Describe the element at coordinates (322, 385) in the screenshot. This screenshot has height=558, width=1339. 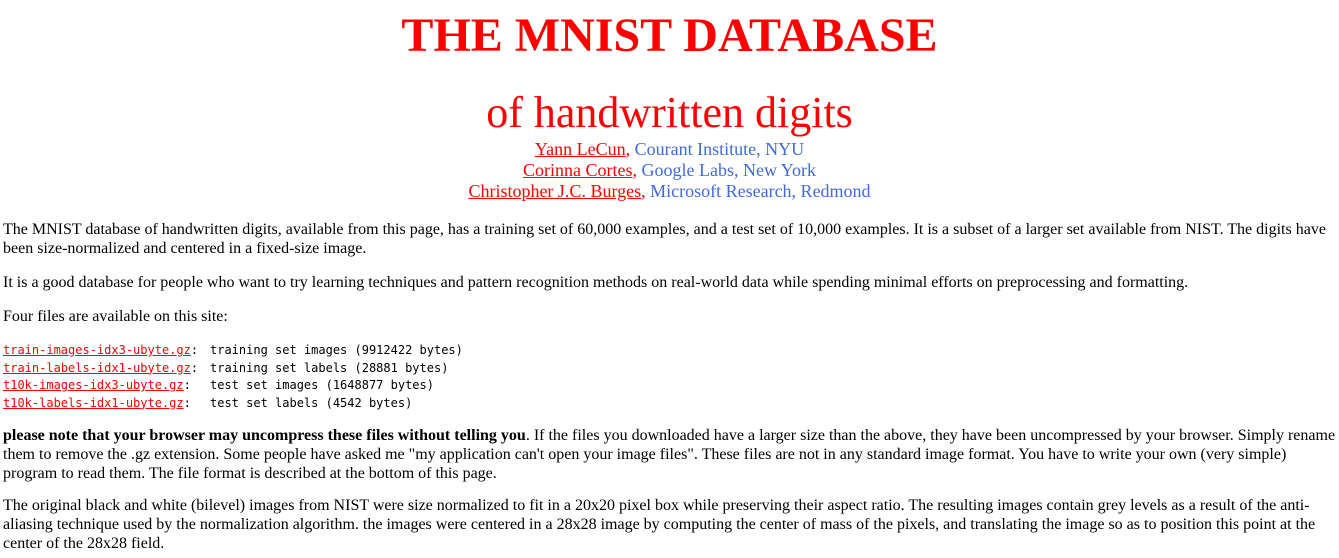
I see `file-description: test set images (1648877 bytes)` at that location.